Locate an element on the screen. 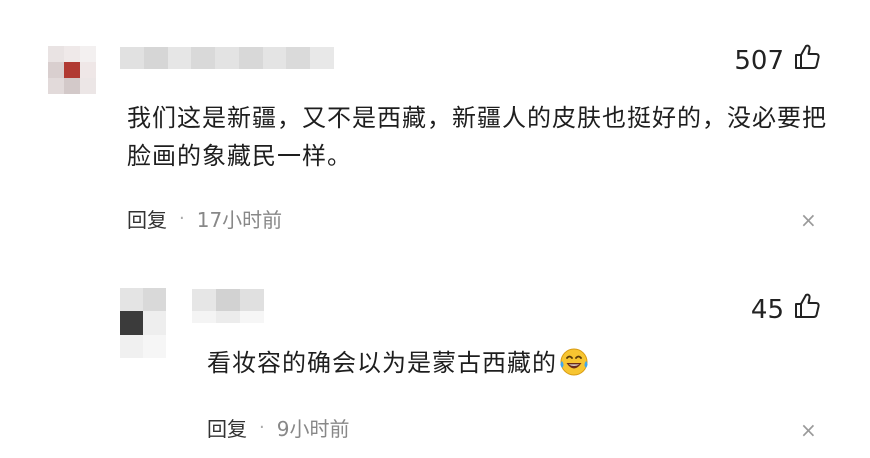 The width and height of the screenshot is (870, 458). like-count: 507 is located at coordinates (759, 60).